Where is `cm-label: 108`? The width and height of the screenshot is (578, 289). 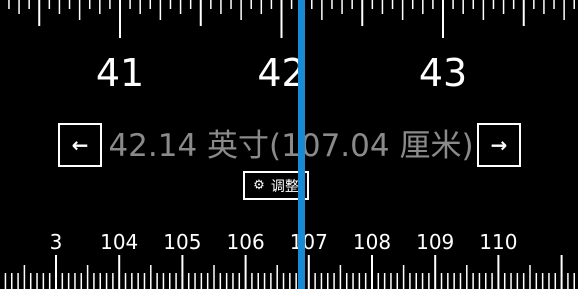 cm-label: 108 is located at coordinates (372, 242).